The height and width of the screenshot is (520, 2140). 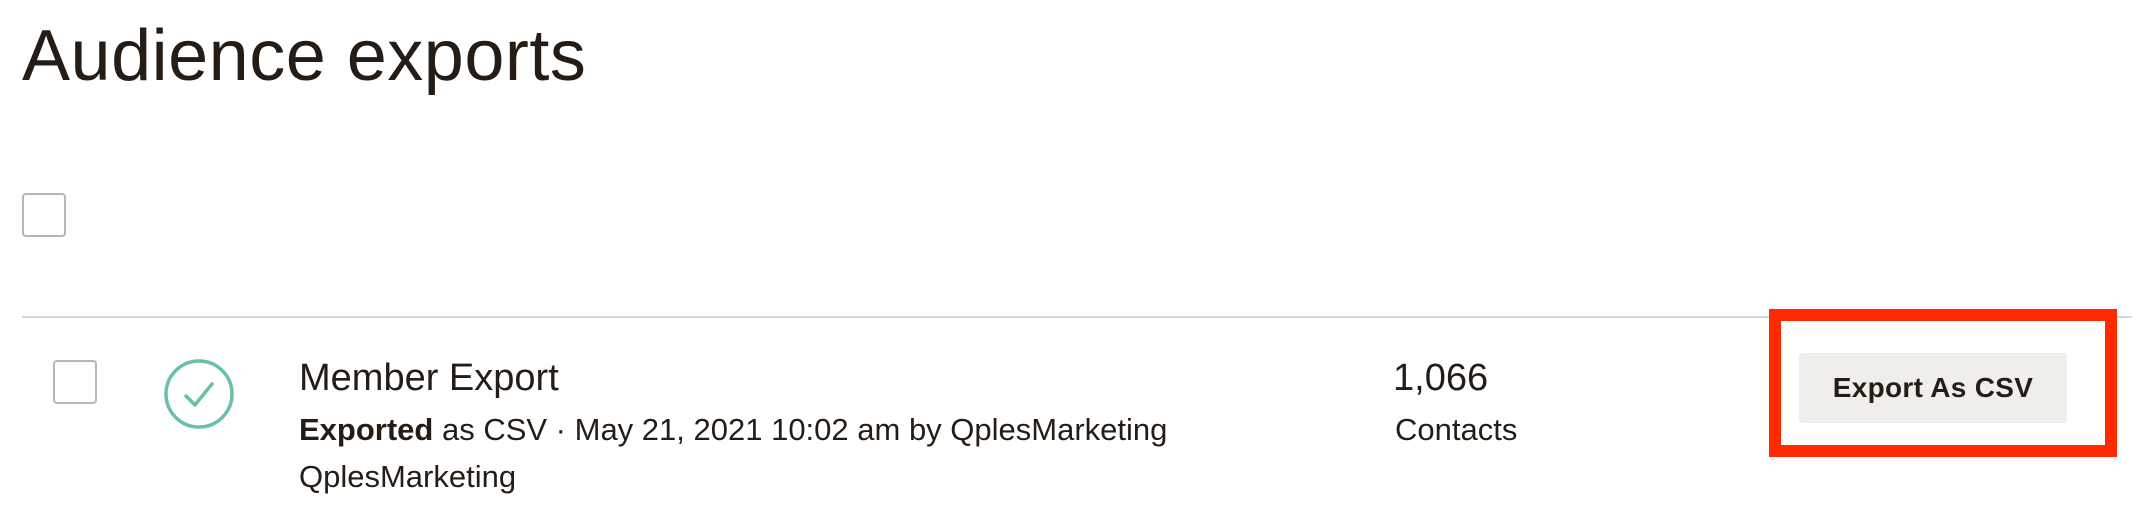 I want to click on export-status: Exported, so click(x=366, y=429).